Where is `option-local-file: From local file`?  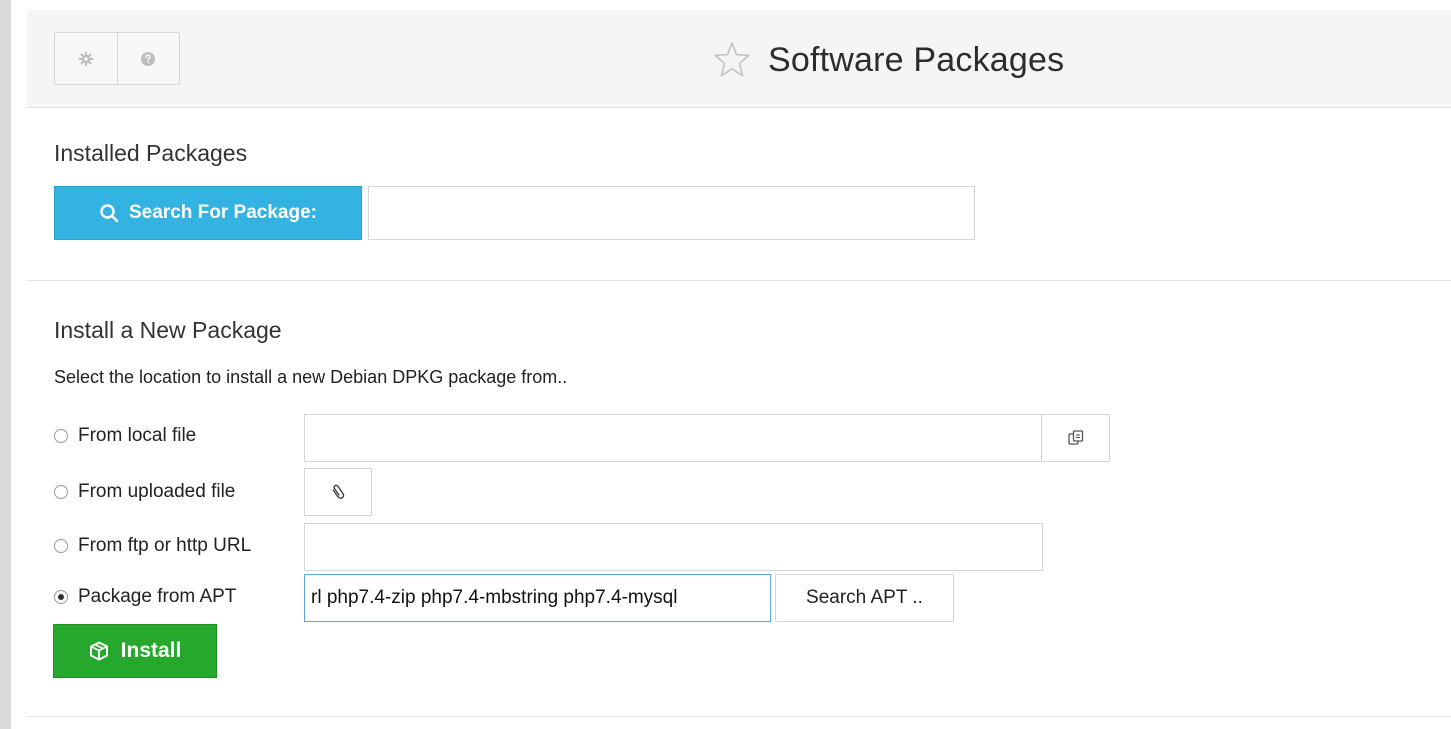
option-local-file: From local file is located at coordinates (125, 436).